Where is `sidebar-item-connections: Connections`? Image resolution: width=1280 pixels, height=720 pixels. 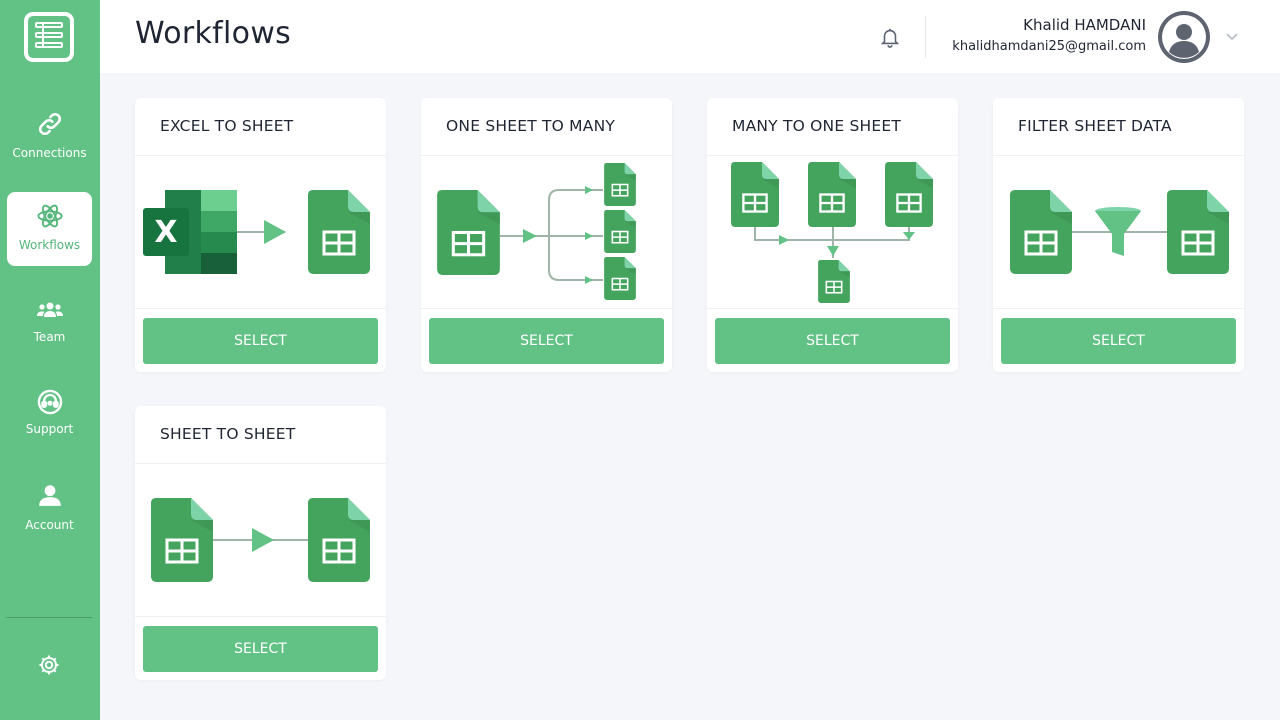
sidebar-item-connections: Connections is located at coordinates (49, 137).